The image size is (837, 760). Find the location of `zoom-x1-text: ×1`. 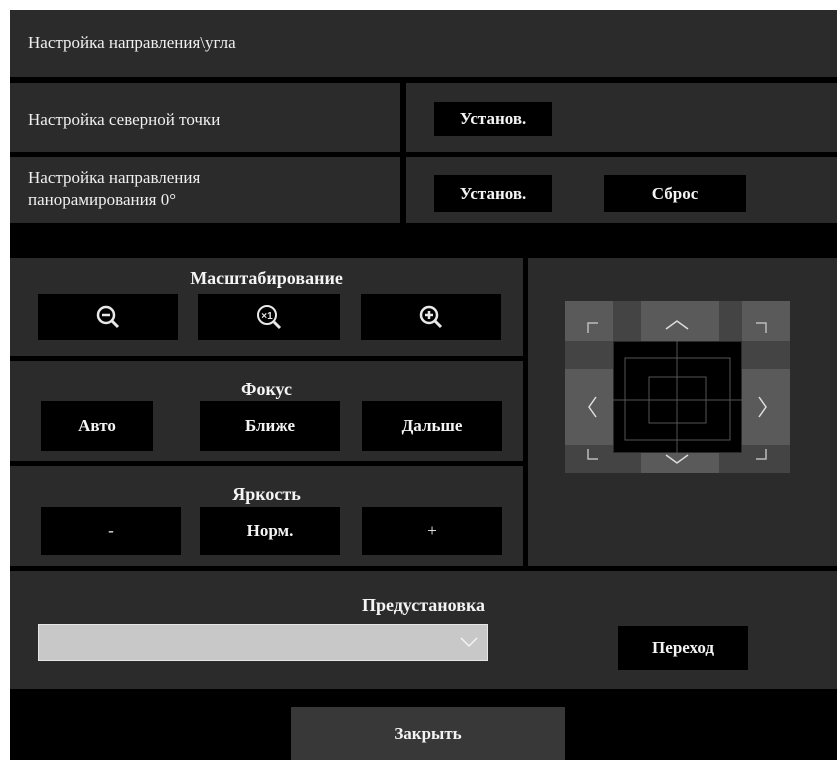

zoom-x1-text: ×1 is located at coordinates (267, 316).